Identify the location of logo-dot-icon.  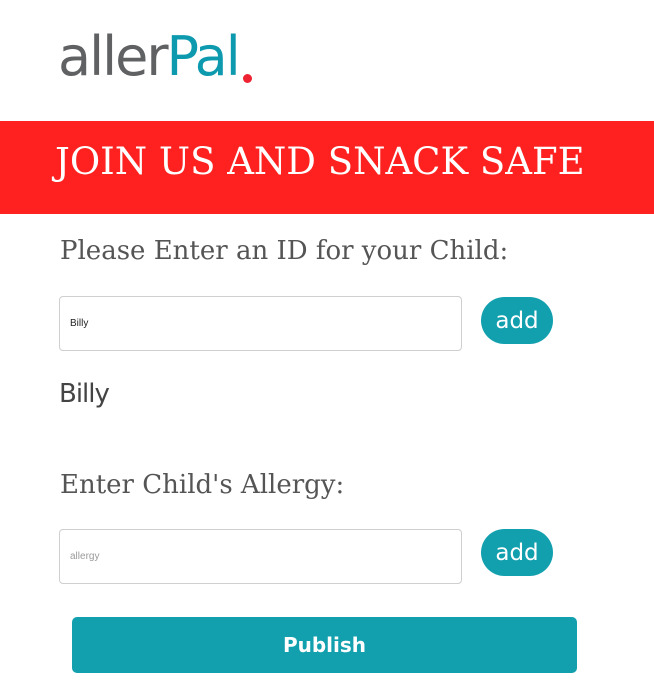
(247, 78).